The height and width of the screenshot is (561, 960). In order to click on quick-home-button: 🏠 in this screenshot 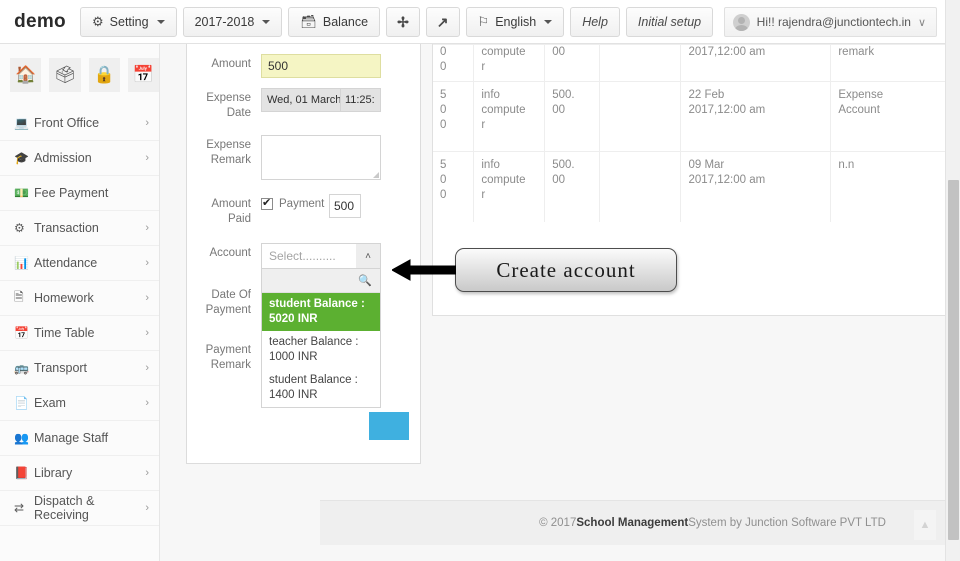, I will do `click(26, 75)`.